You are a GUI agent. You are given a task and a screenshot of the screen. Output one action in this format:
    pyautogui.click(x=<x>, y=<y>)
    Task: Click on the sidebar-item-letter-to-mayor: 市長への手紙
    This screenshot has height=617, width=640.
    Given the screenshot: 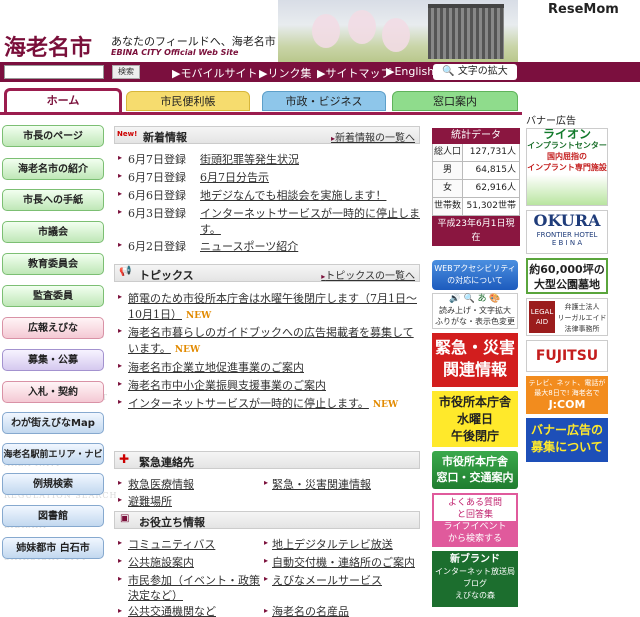 What is the action you would take?
    pyautogui.click(x=53, y=200)
    